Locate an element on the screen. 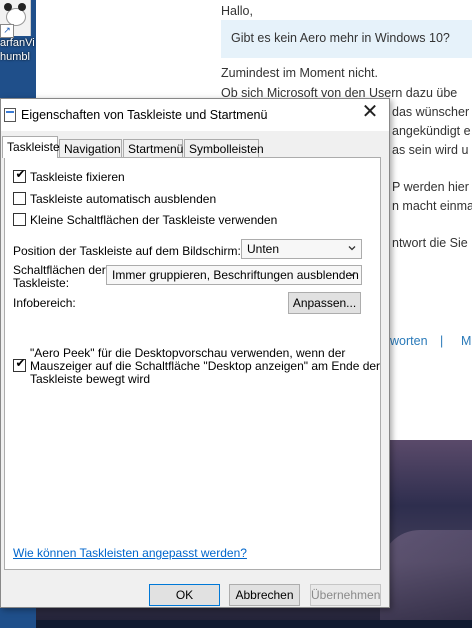  body-text-line-8: ntwort die Sie is located at coordinates (430, 243).